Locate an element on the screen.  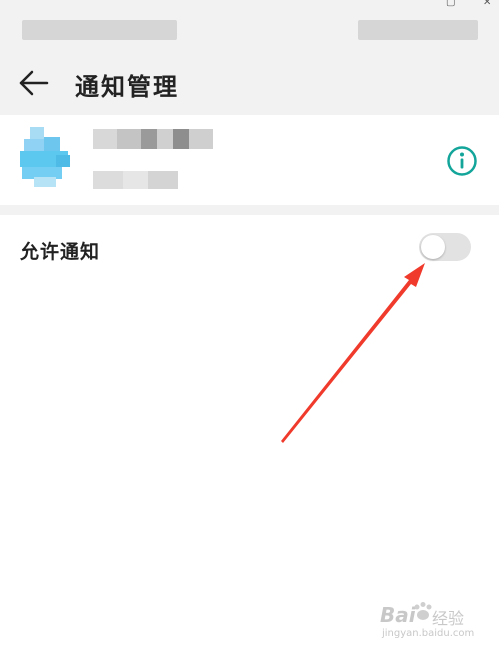
status-bar: ▢ ✕ is located at coordinates (249, 30).